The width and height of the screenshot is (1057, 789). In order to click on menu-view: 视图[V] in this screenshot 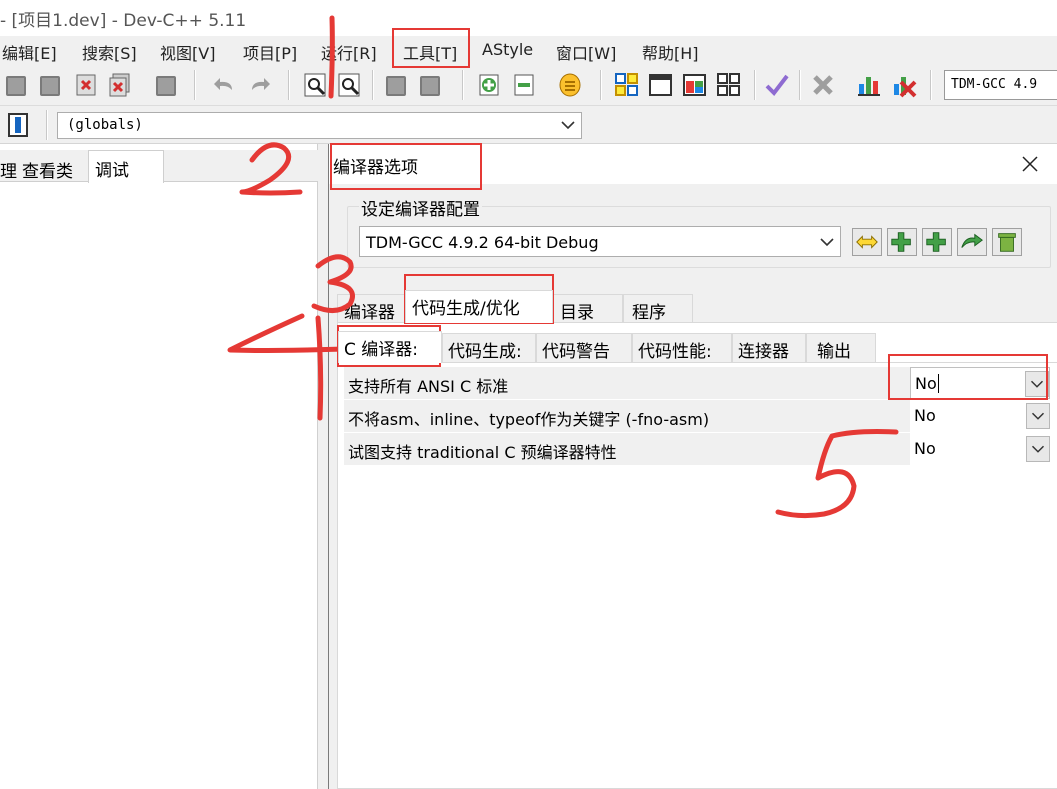, I will do `click(187, 52)`.